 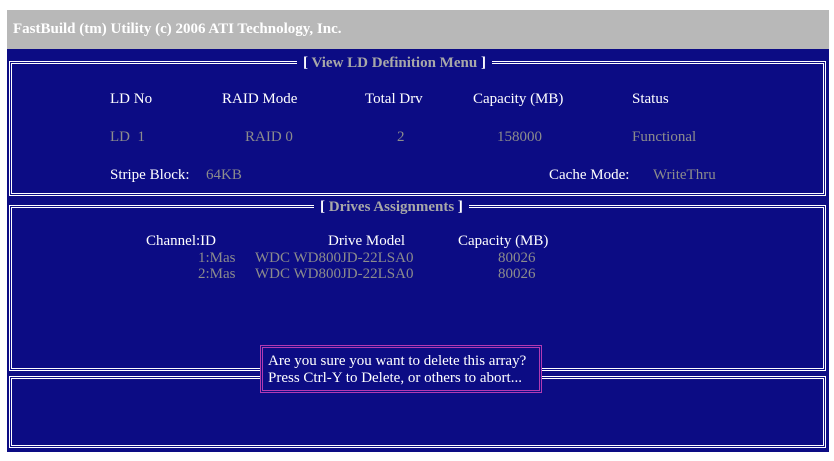 What do you see at coordinates (684, 175) in the screenshot?
I see `cache-mode-value: WriteThru` at bounding box center [684, 175].